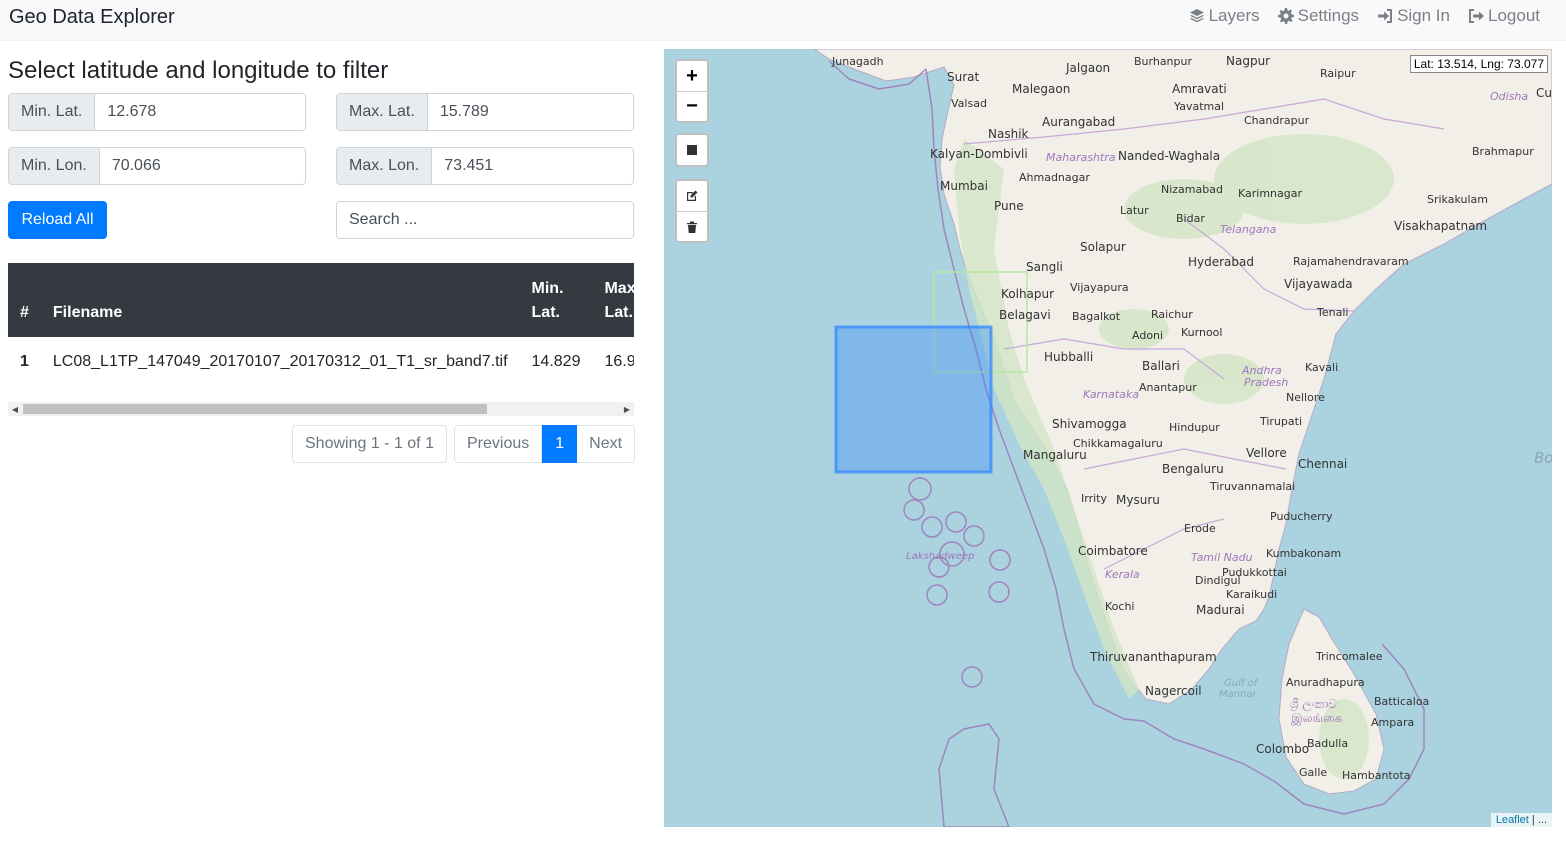  Describe the element at coordinates (1196, 16) in the screenshot. I see `layers-icon` at that location.